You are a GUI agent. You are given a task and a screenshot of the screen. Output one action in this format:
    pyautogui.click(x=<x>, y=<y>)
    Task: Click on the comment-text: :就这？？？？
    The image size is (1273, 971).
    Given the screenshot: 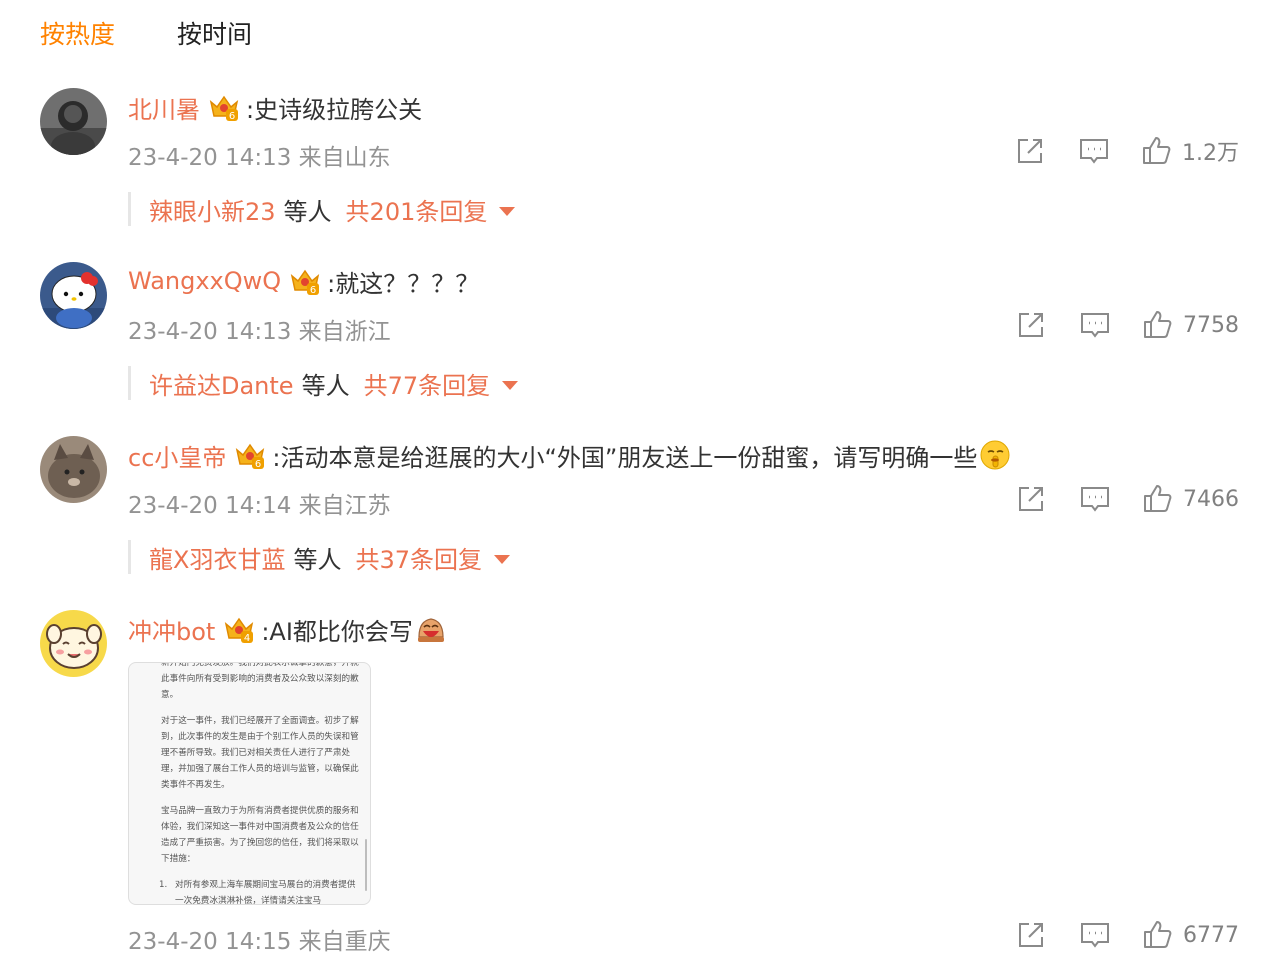 What is the action you would take?
    pyautogui.click(x=403, y=283)
    